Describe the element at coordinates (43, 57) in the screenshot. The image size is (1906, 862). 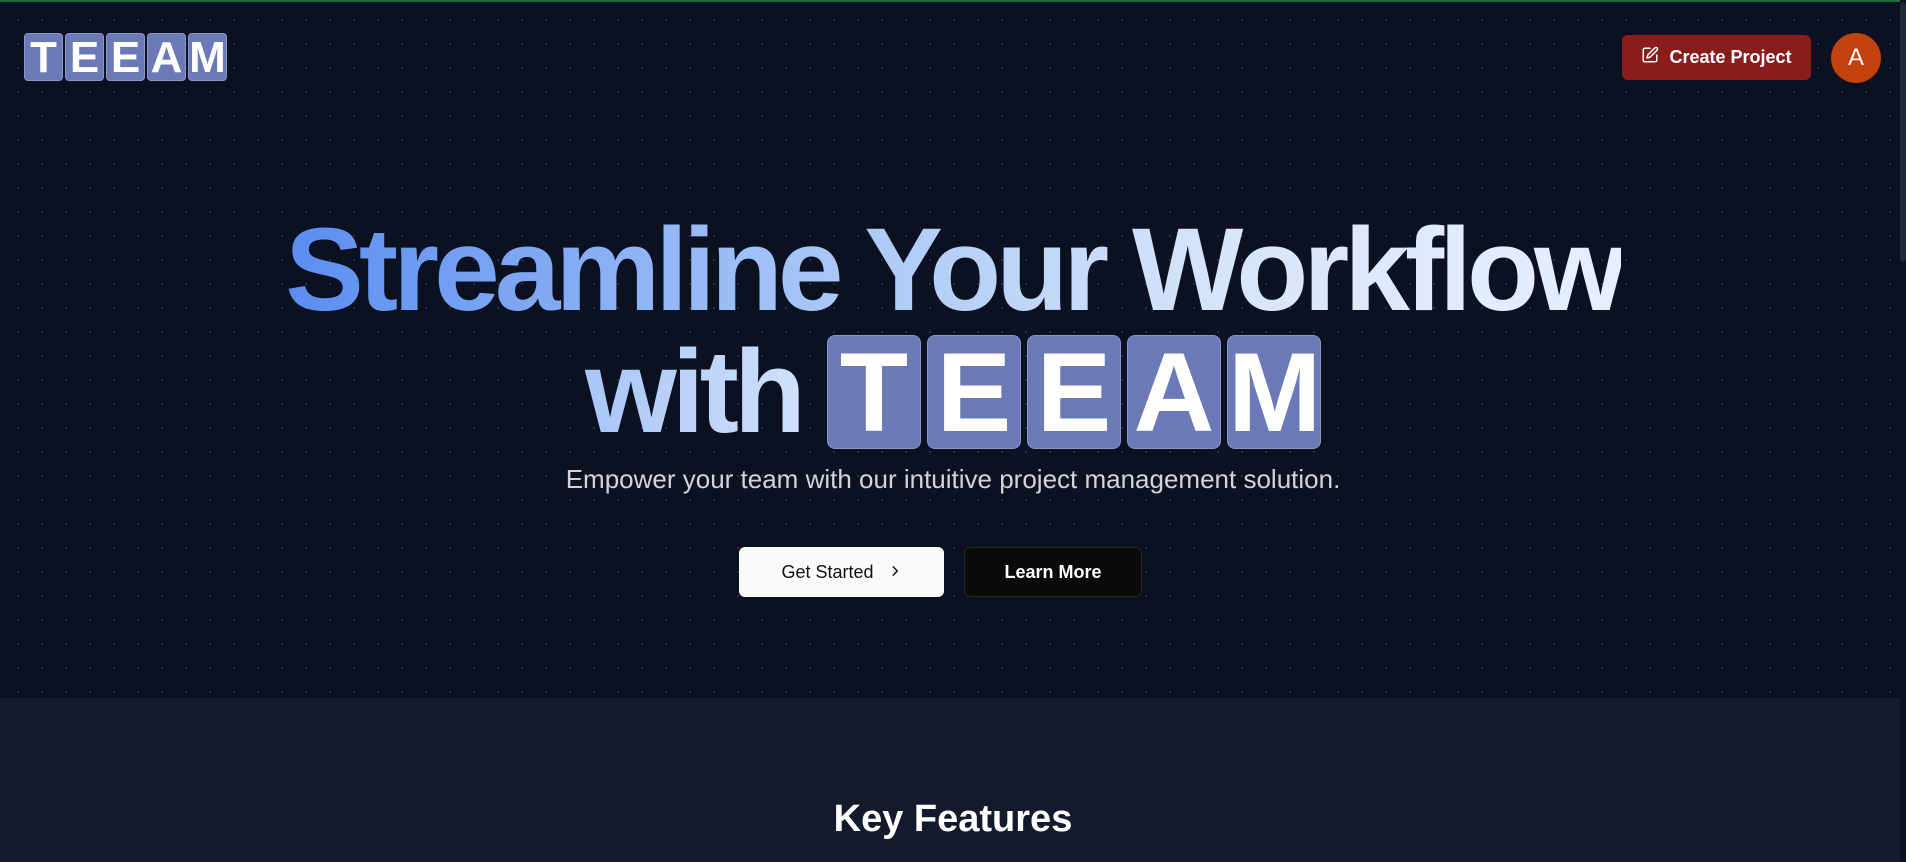
I see `logo-tile: T` at that location.